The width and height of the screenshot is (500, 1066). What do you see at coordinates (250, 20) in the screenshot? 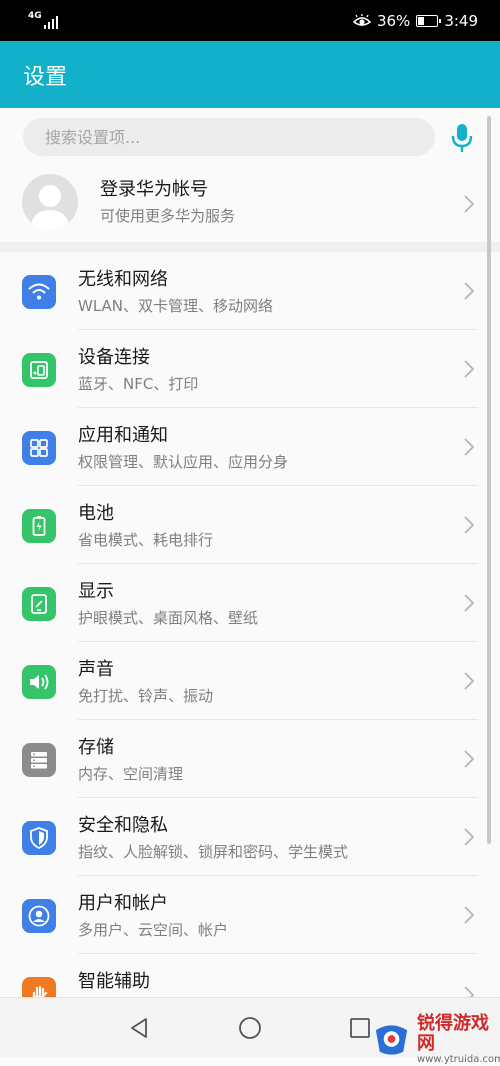
I see `status-bar: 4G 36% 3:49` at bounding box center [250, 20].